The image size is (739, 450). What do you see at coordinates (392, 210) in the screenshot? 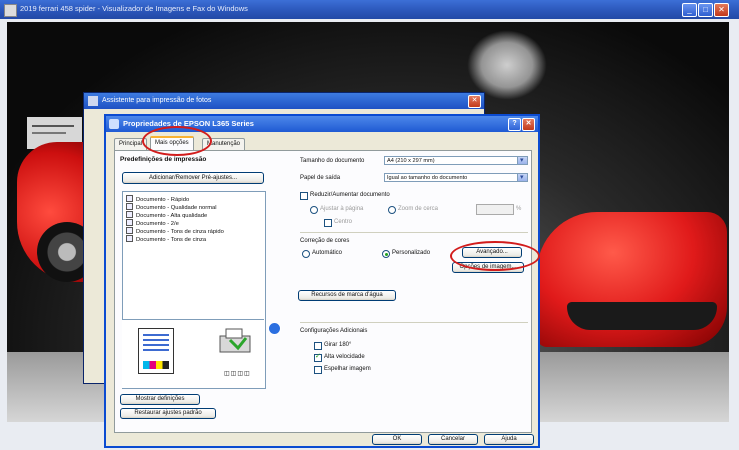
I see `zoom-radio` at bounding box center [392, 210].